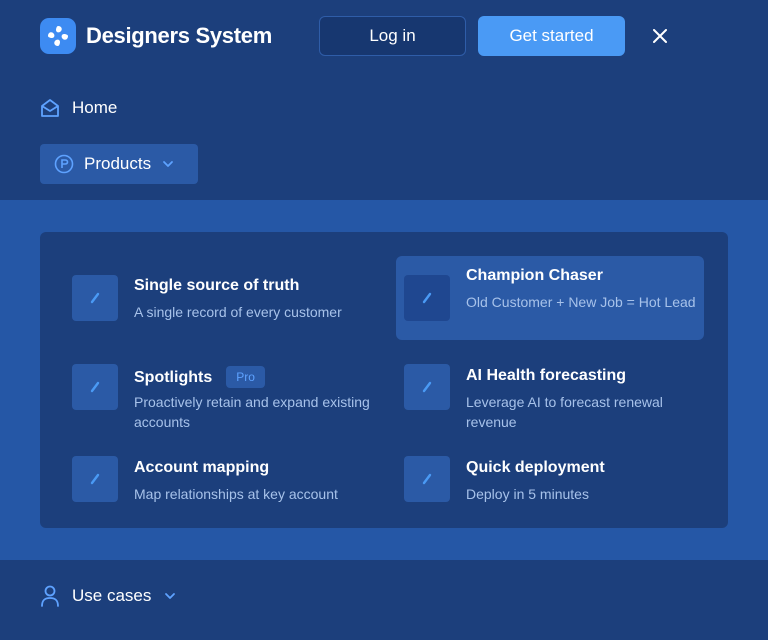 The image size is (768, 640). I want to click on product-desc: Leverage AI to forecast renewal revenue, so click(564, 412).